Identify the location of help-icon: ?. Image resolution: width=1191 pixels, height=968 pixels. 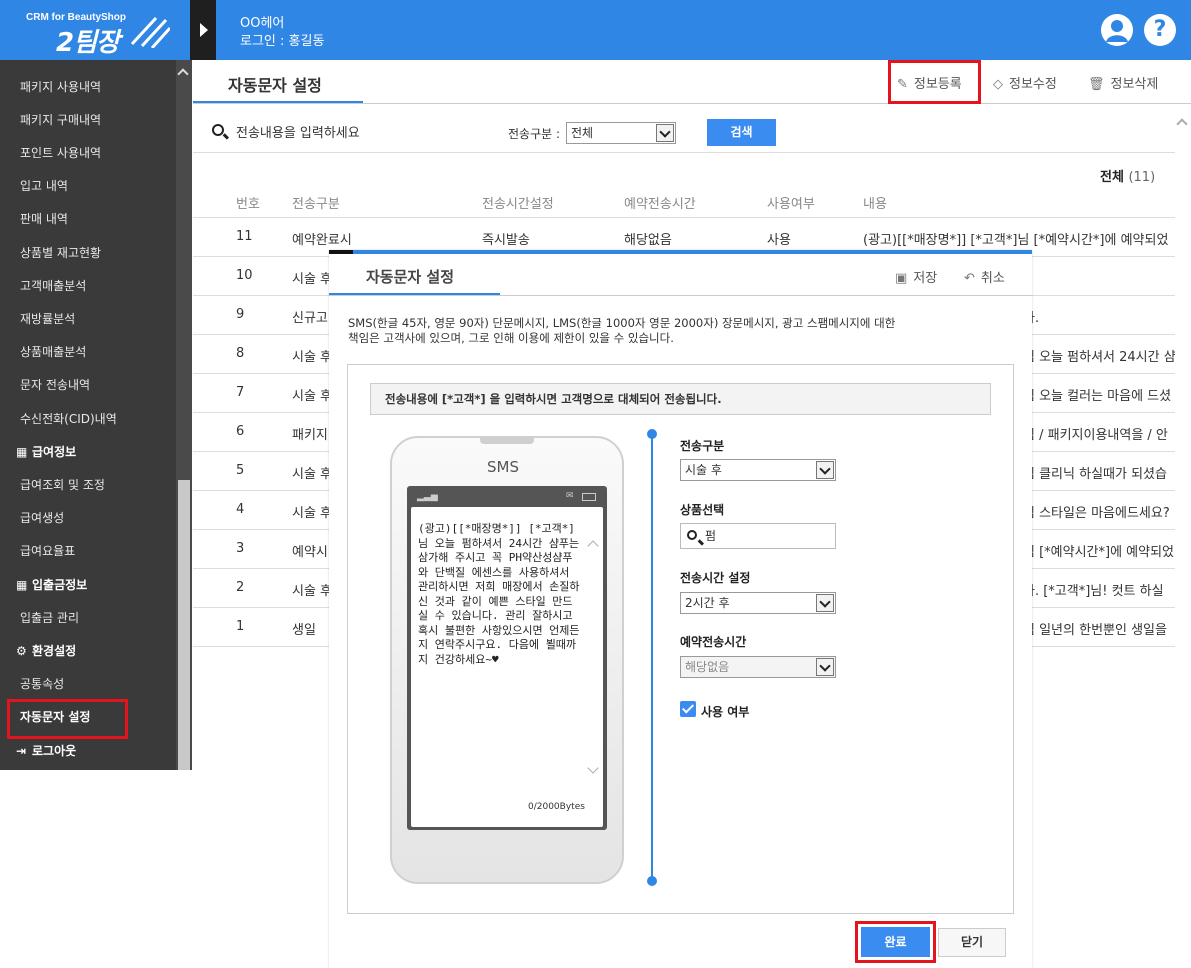
(1160, 30).